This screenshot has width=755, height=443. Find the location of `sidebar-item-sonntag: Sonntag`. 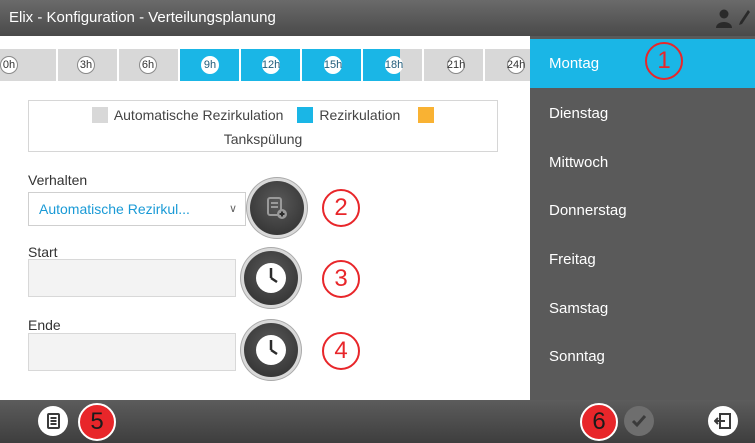

sidebar-item-sonntag: Sonntag is located at coordinates (642, 356).